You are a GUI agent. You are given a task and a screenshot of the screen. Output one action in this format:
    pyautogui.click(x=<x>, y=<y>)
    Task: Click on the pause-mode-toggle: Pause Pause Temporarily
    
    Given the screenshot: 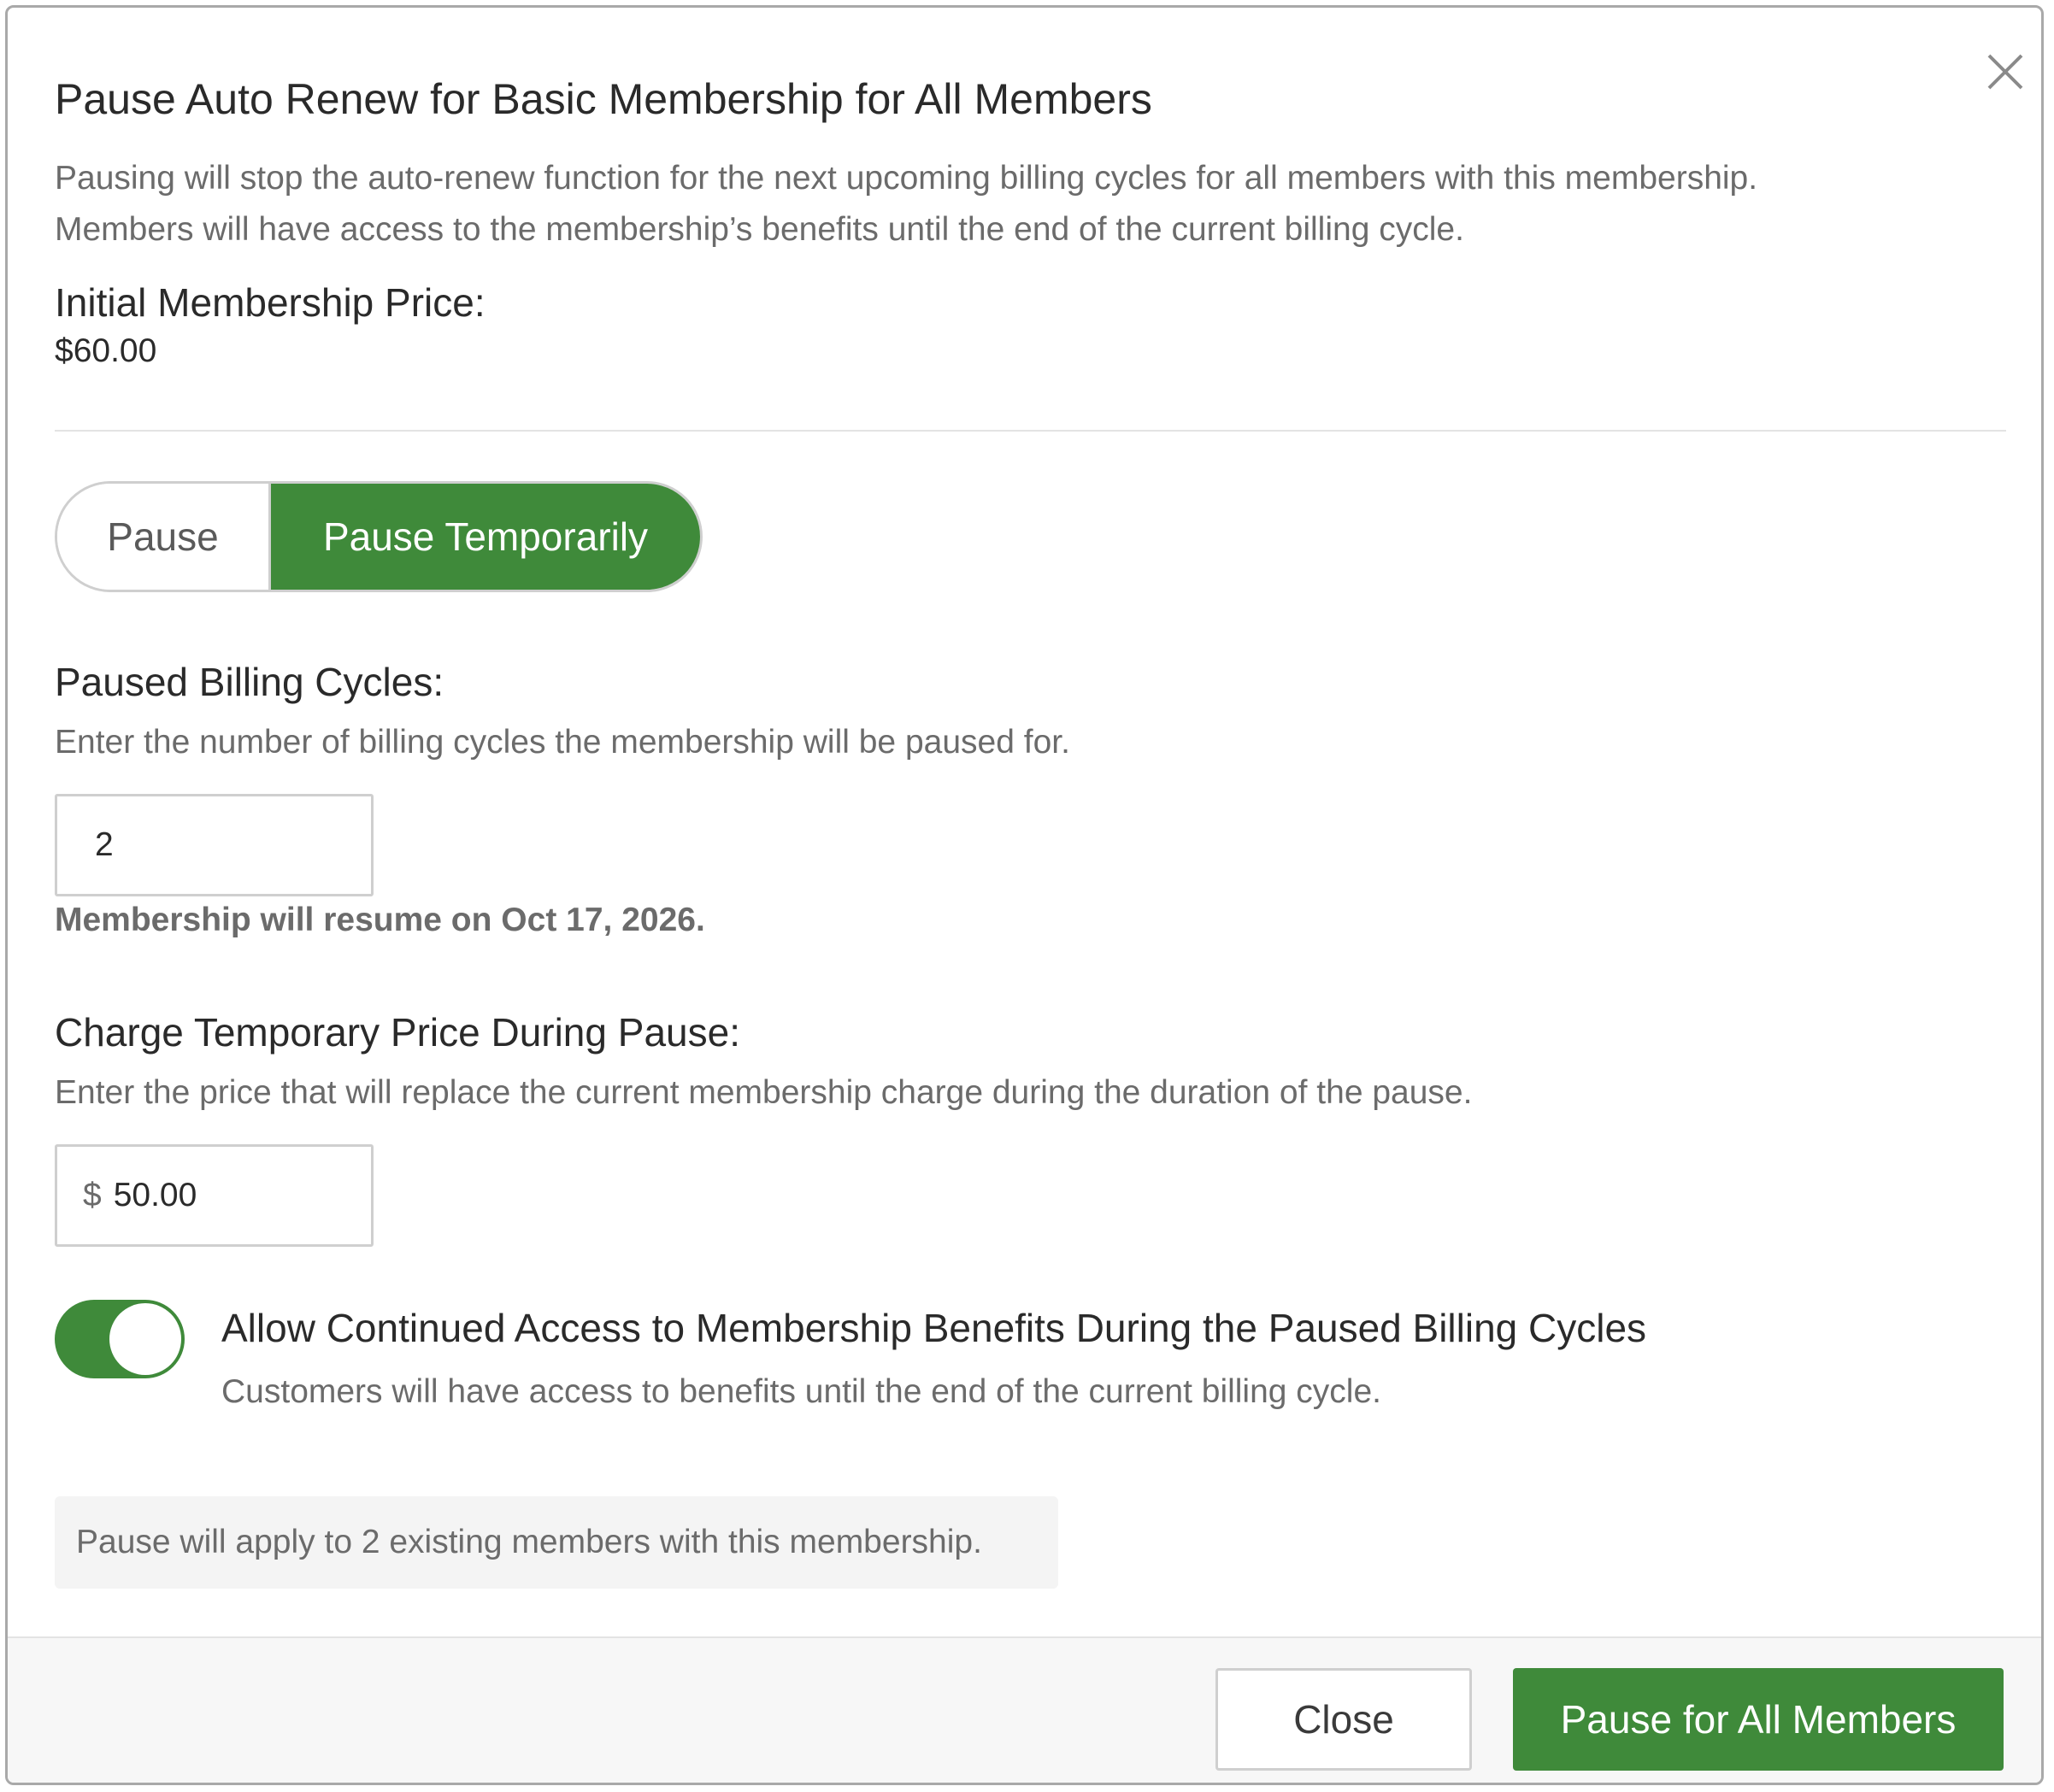 What is the action you would take?
    pyautogui.click(x=379, y=536)
    